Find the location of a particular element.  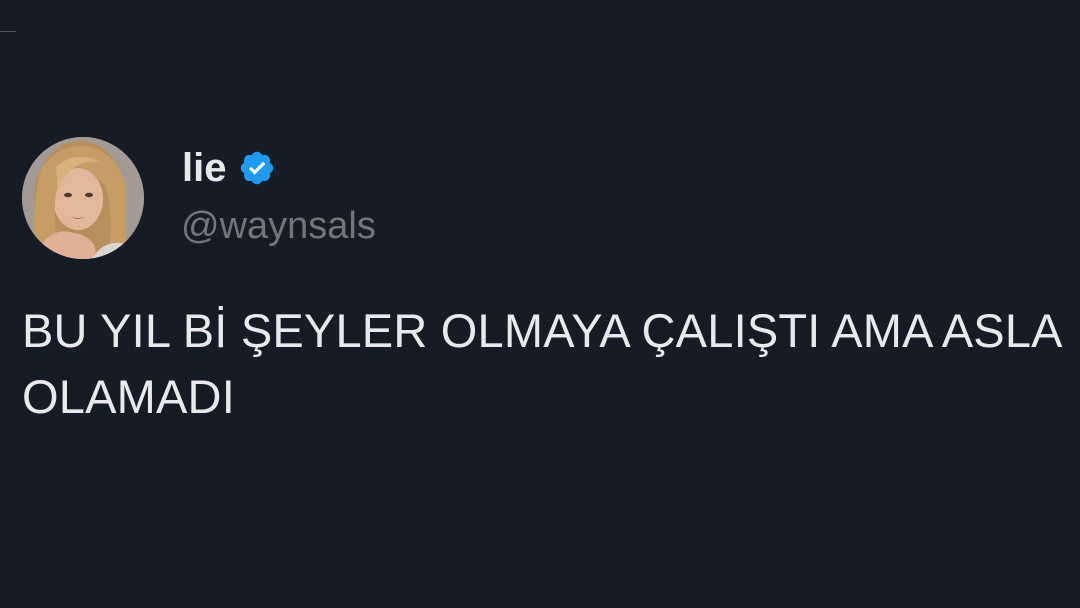

user-handle: @waynsals is located at coordinates (278, 226).